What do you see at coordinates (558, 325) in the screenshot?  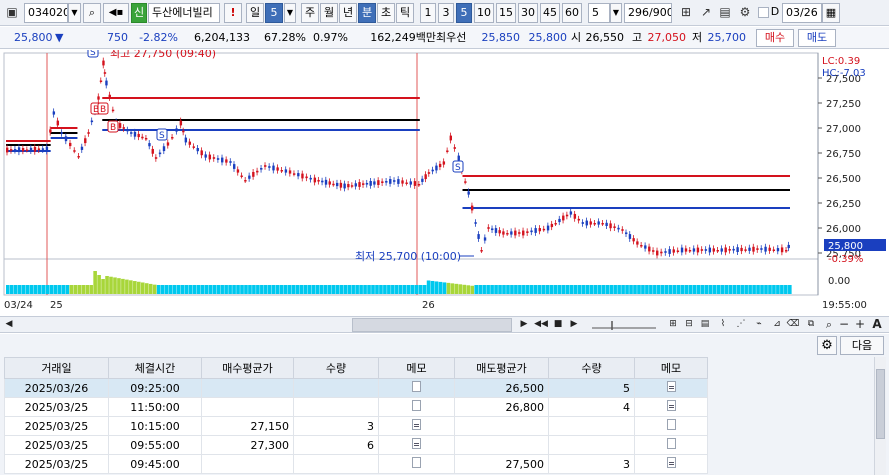 I see `stop-button: ■` at bounding box center [558, 325].